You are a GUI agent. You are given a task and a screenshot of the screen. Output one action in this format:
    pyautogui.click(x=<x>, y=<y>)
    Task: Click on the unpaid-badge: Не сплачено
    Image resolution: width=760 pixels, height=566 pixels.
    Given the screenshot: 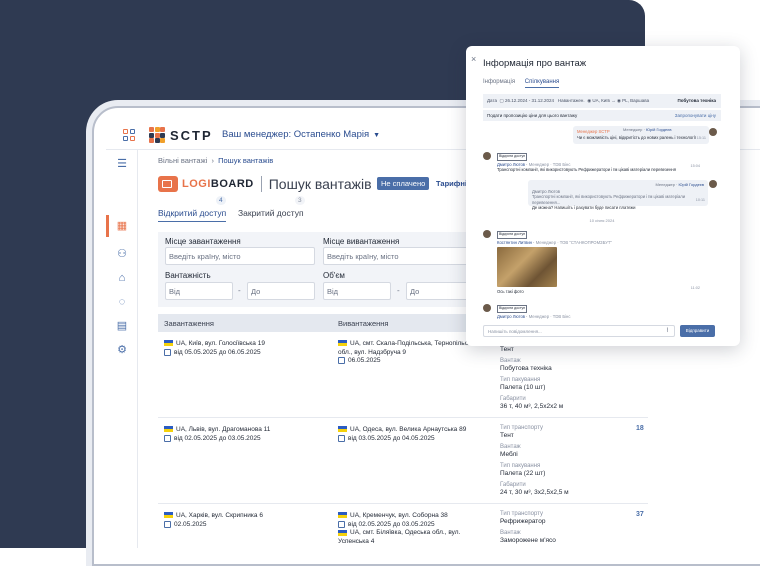 What is the action you would take?
    pyautogui.click(x=403, y=183)
    